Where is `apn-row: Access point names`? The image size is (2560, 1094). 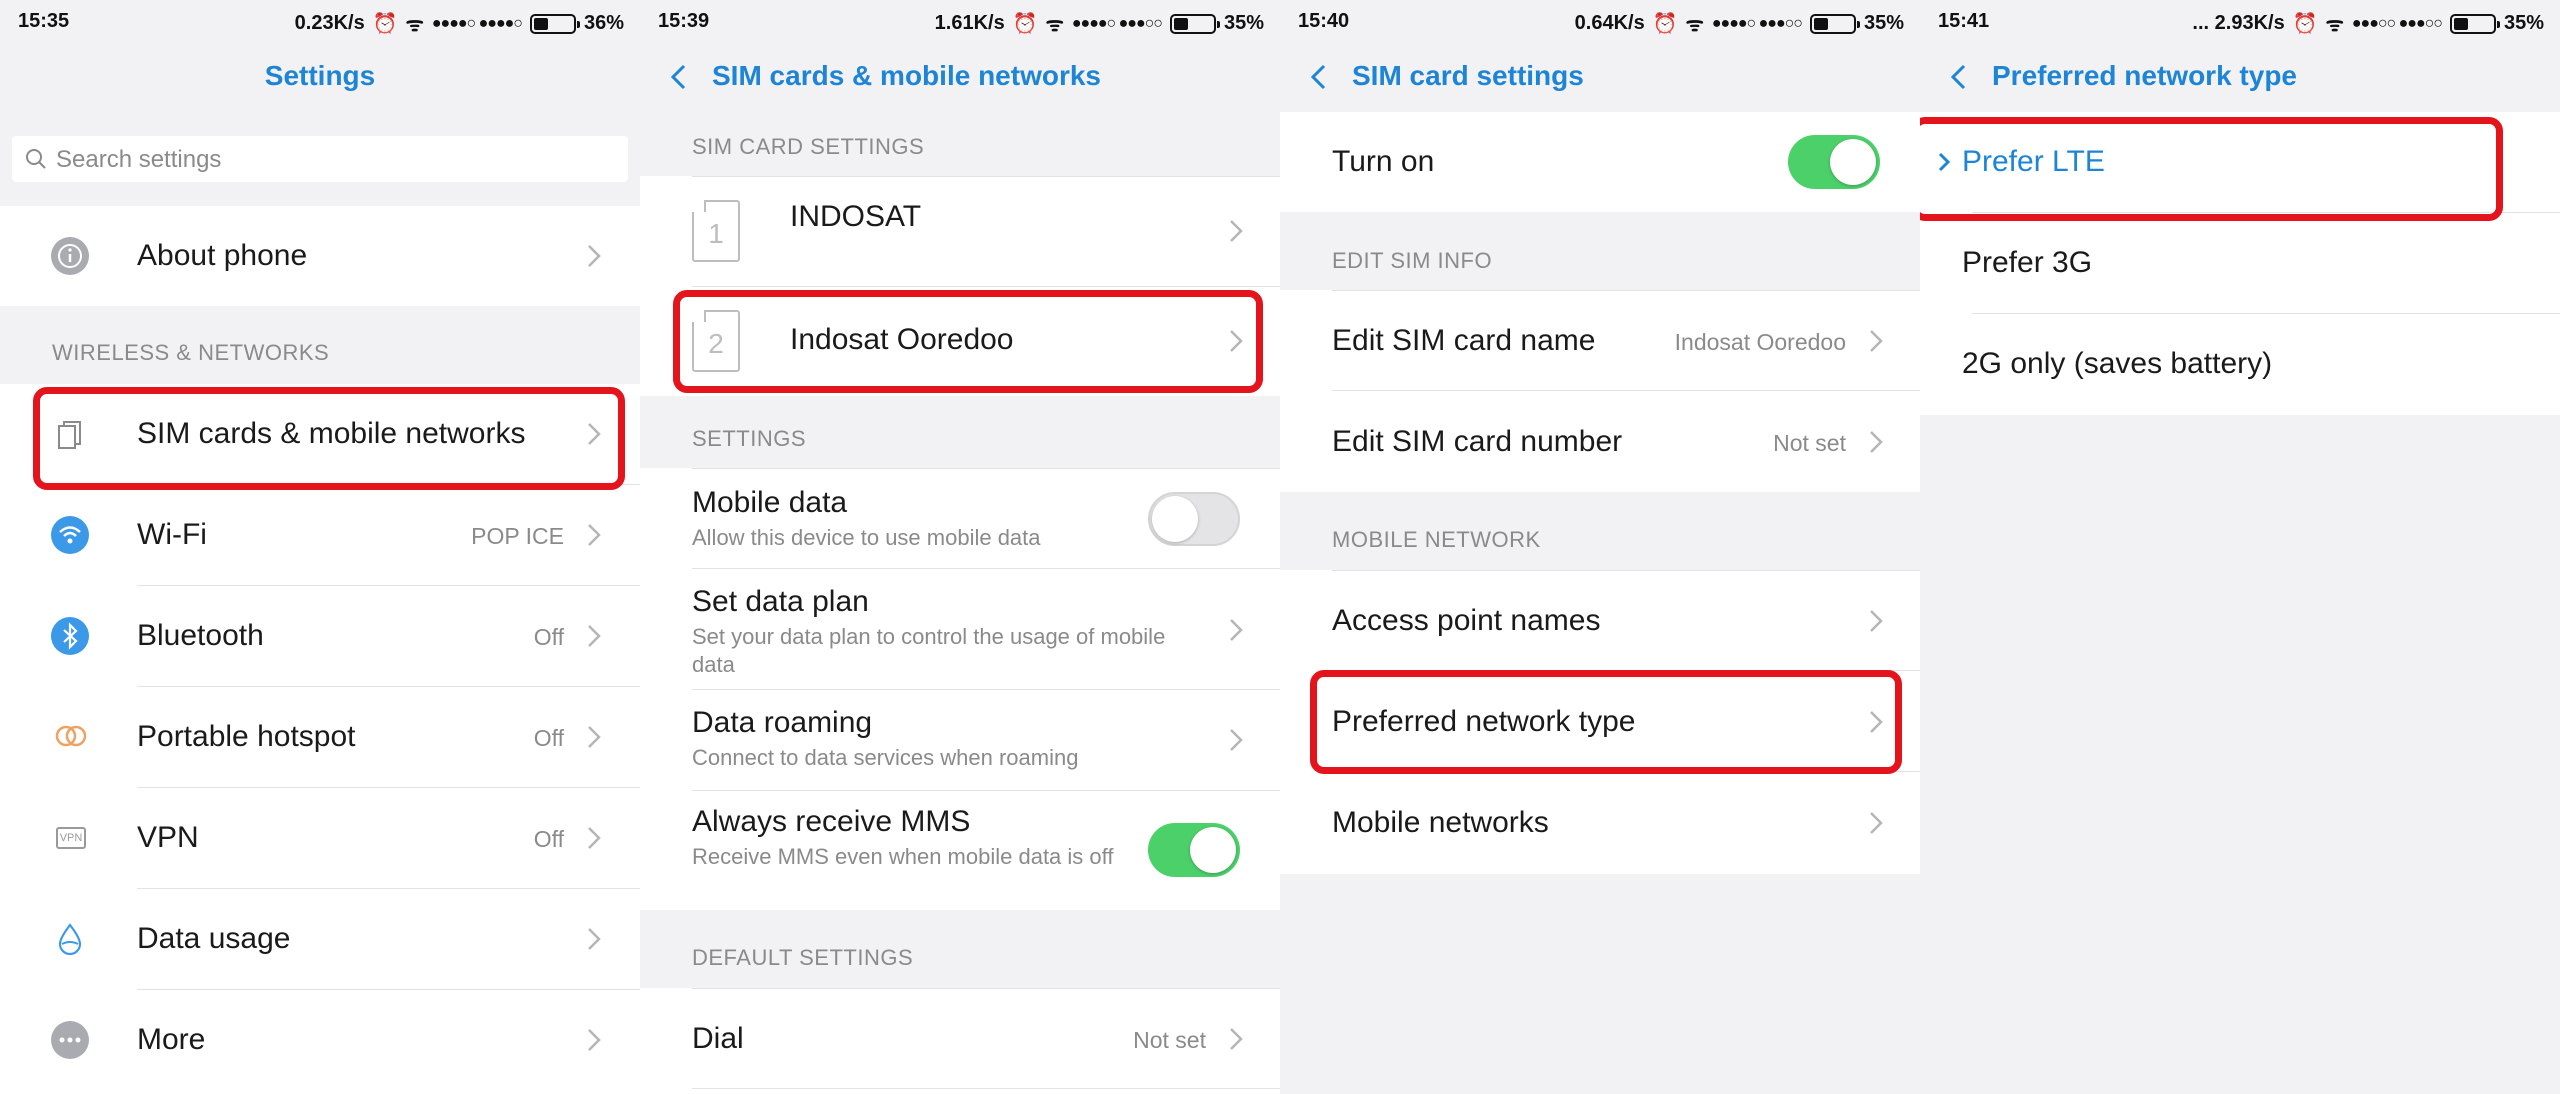
apn-row: Access point names is located at coordinates (1600, 620).